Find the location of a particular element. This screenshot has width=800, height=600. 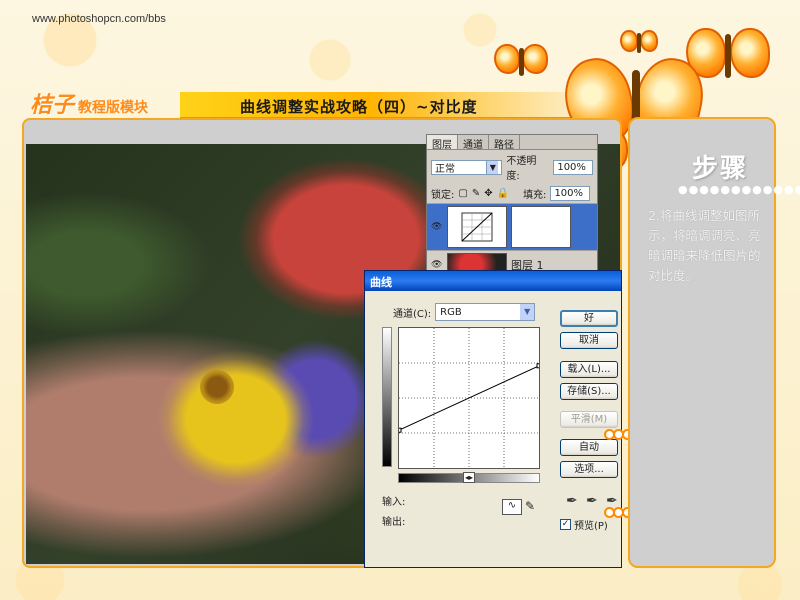

fill-field: 100% is located at coordinates (570, 193).